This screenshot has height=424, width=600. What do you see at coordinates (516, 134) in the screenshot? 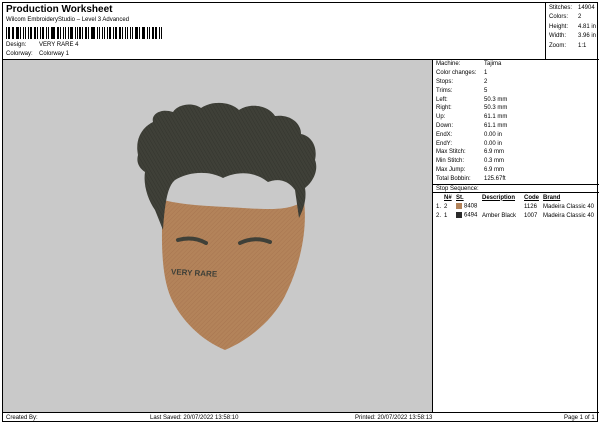
I see `detail-row: EndX: 0.00 in` at bounding box center [516, 134].